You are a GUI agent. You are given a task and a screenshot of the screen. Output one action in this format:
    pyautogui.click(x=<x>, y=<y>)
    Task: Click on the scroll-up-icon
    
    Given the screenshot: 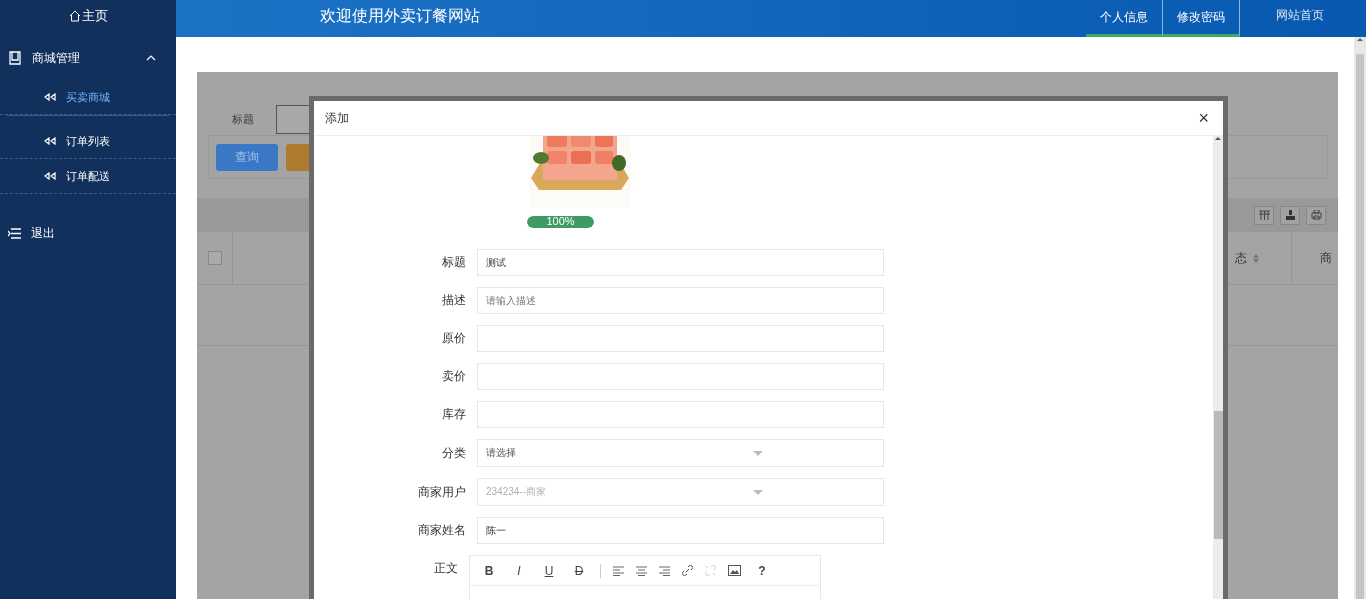 What is the action you would take?
    pyautogui.click(x=1218, y=138)
    